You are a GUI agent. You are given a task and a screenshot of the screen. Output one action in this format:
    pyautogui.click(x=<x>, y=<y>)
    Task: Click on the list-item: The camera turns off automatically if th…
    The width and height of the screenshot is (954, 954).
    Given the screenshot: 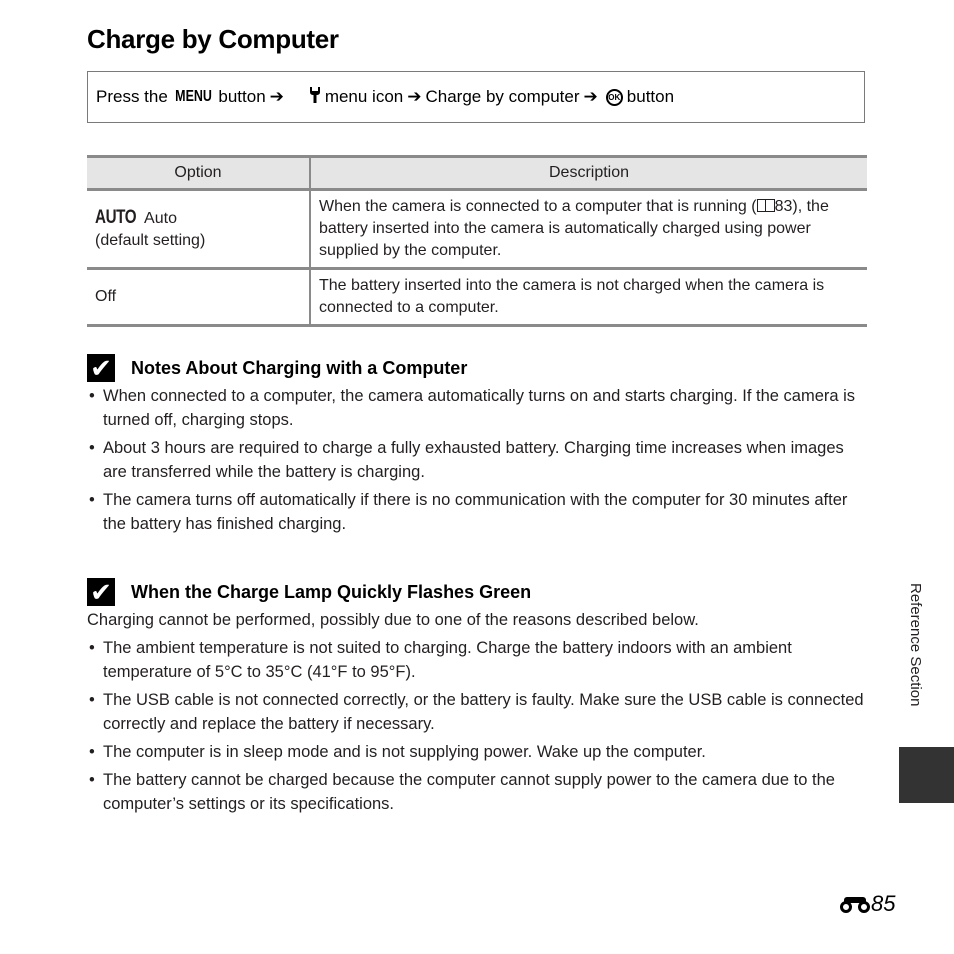 What is the action you would take?
    pyautogui.click(x=477, y=512)
    